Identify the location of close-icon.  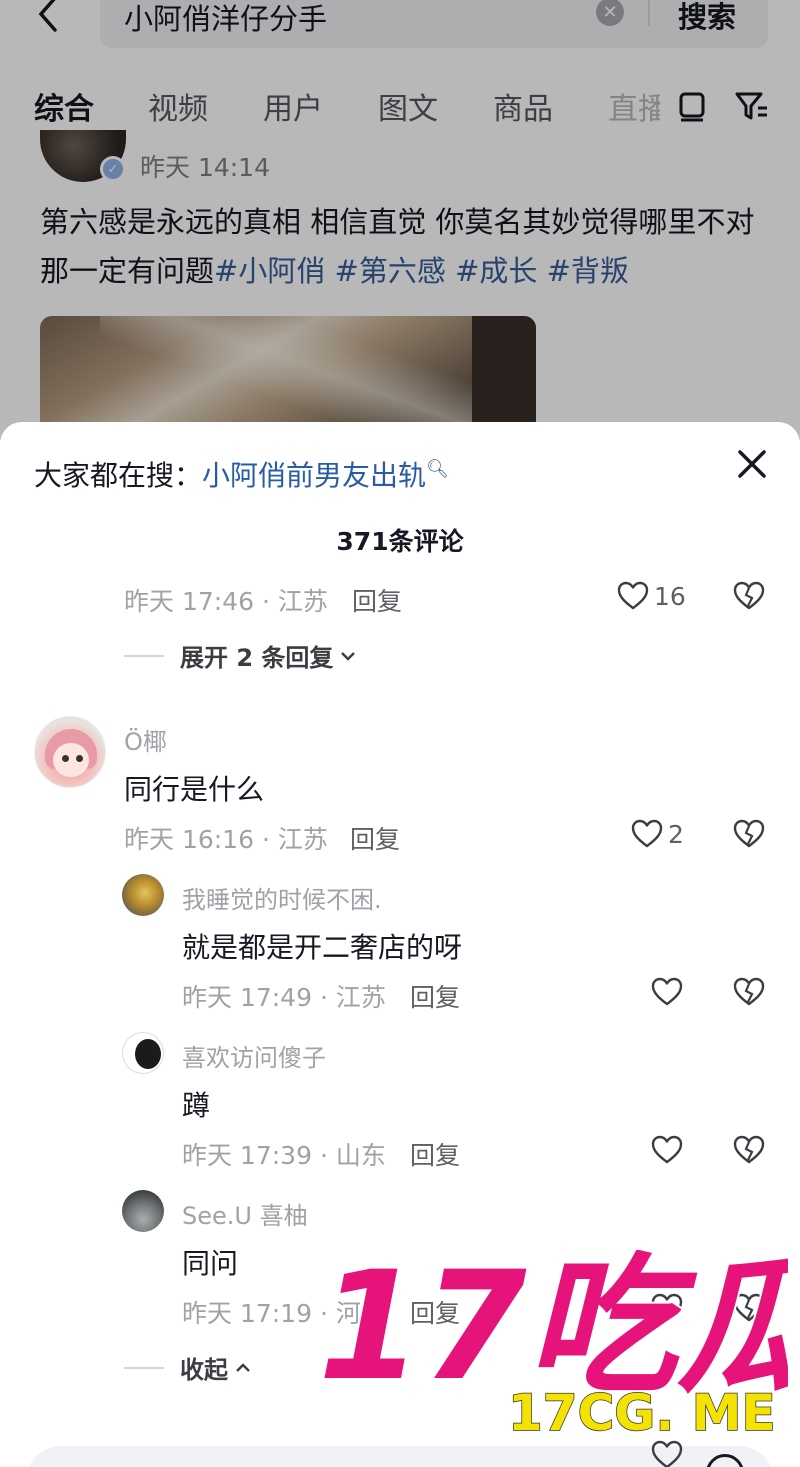
(752, 464).